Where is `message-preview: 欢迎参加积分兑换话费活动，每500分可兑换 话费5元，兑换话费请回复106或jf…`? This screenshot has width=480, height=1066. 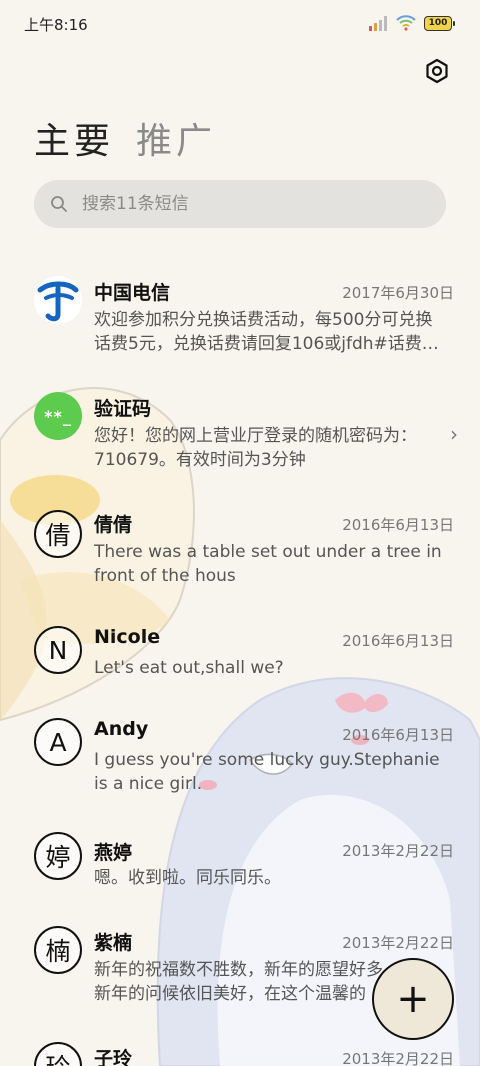 message-preview: 欢迎参加积分兑换话费活动，每500分可兑换 话费5元，兑换话费请回复106或jf… is located at coordinates (266, 332).